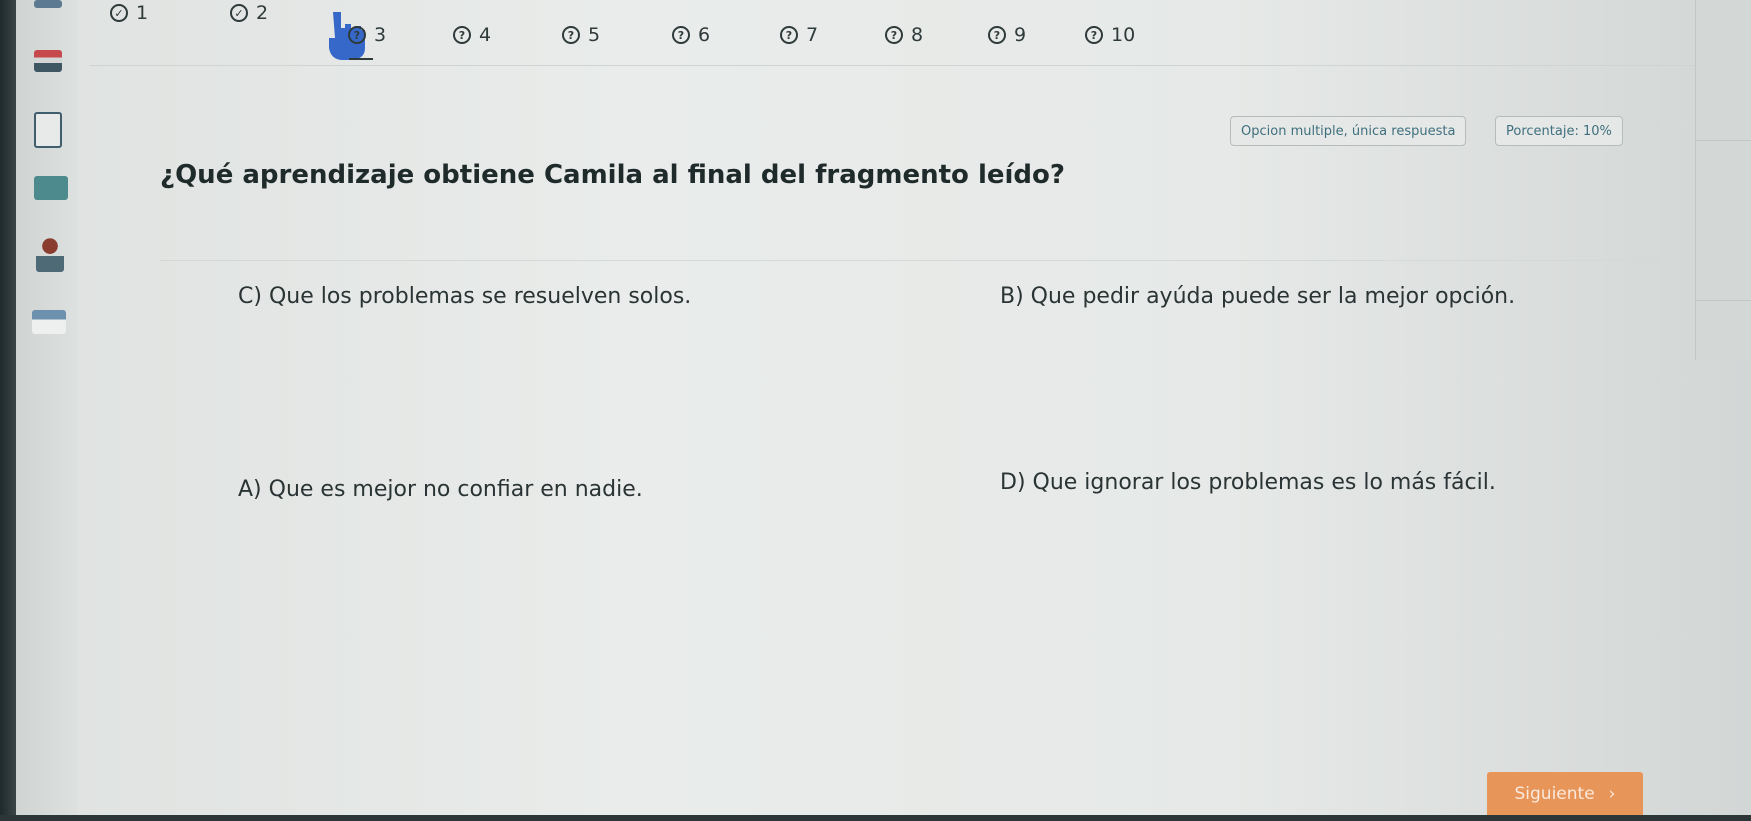  I want to click on question-nav-item-5: ? 5, so click(581, 35).